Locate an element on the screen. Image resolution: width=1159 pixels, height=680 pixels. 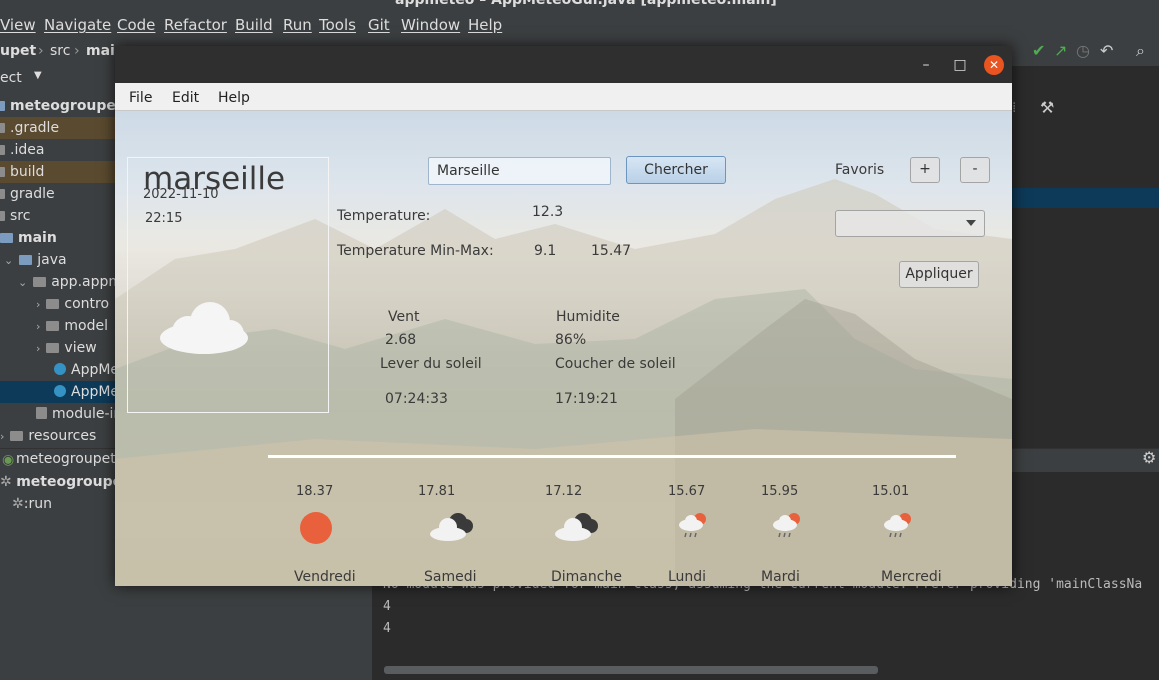
forecast-temp: 17.12 is located at coordinates (564, 491).